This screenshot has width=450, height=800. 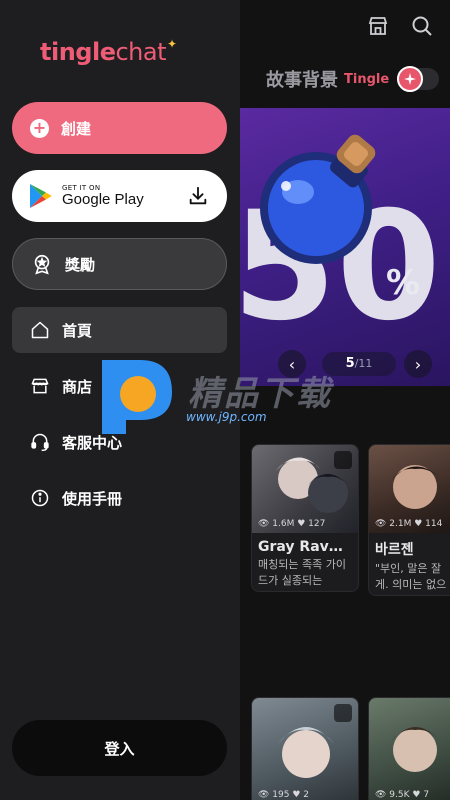 I want to click on medal-icon, so click(x=42, y=264).